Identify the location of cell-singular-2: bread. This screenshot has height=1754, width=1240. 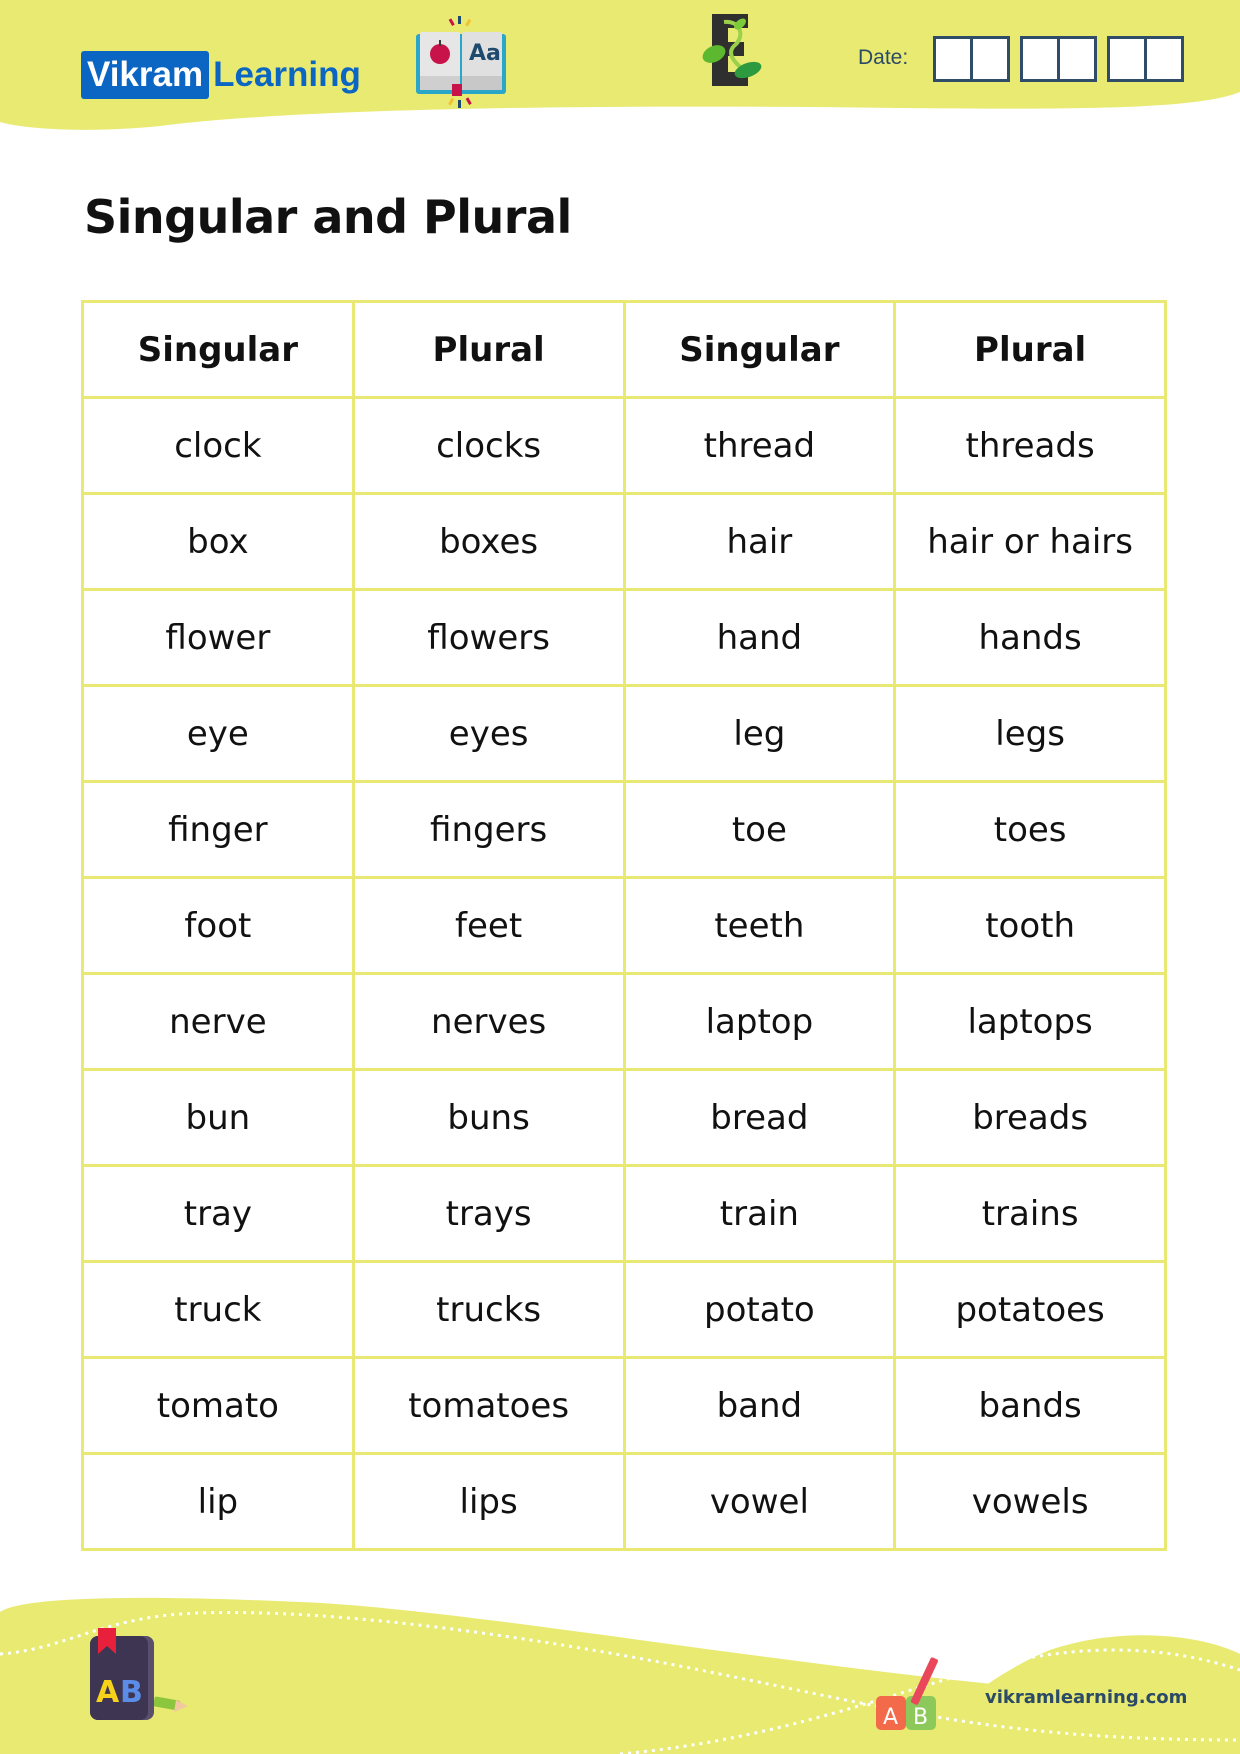
(759, 1117).